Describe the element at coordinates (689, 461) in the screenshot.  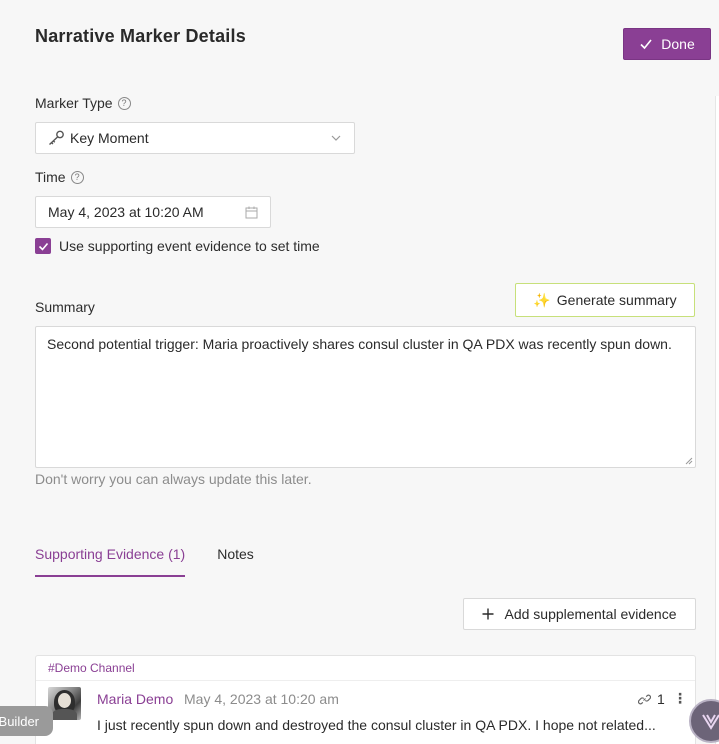
I see `resize-handle-icon` at that location.